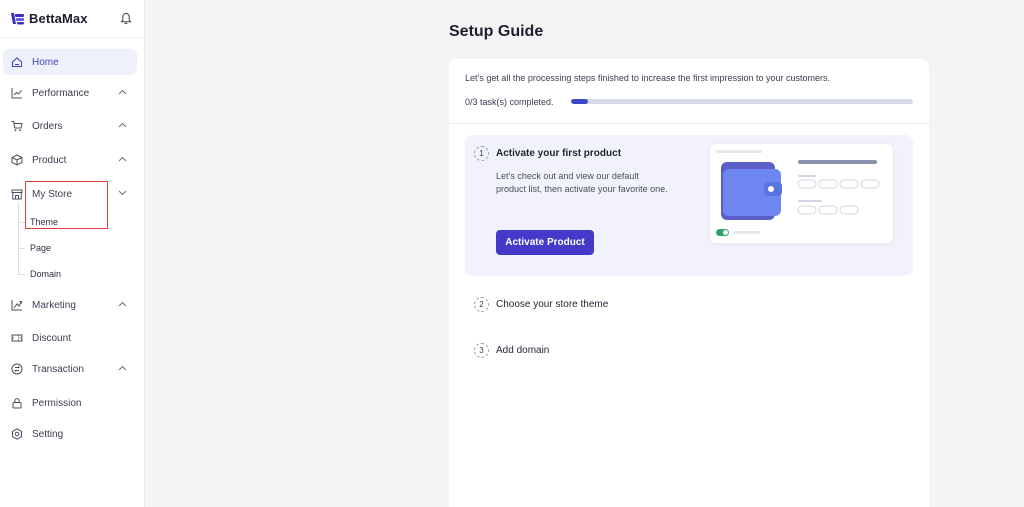 The width and height of the screenshot is (1024, 507). I want to click on gear-icon, so click(17, 434).